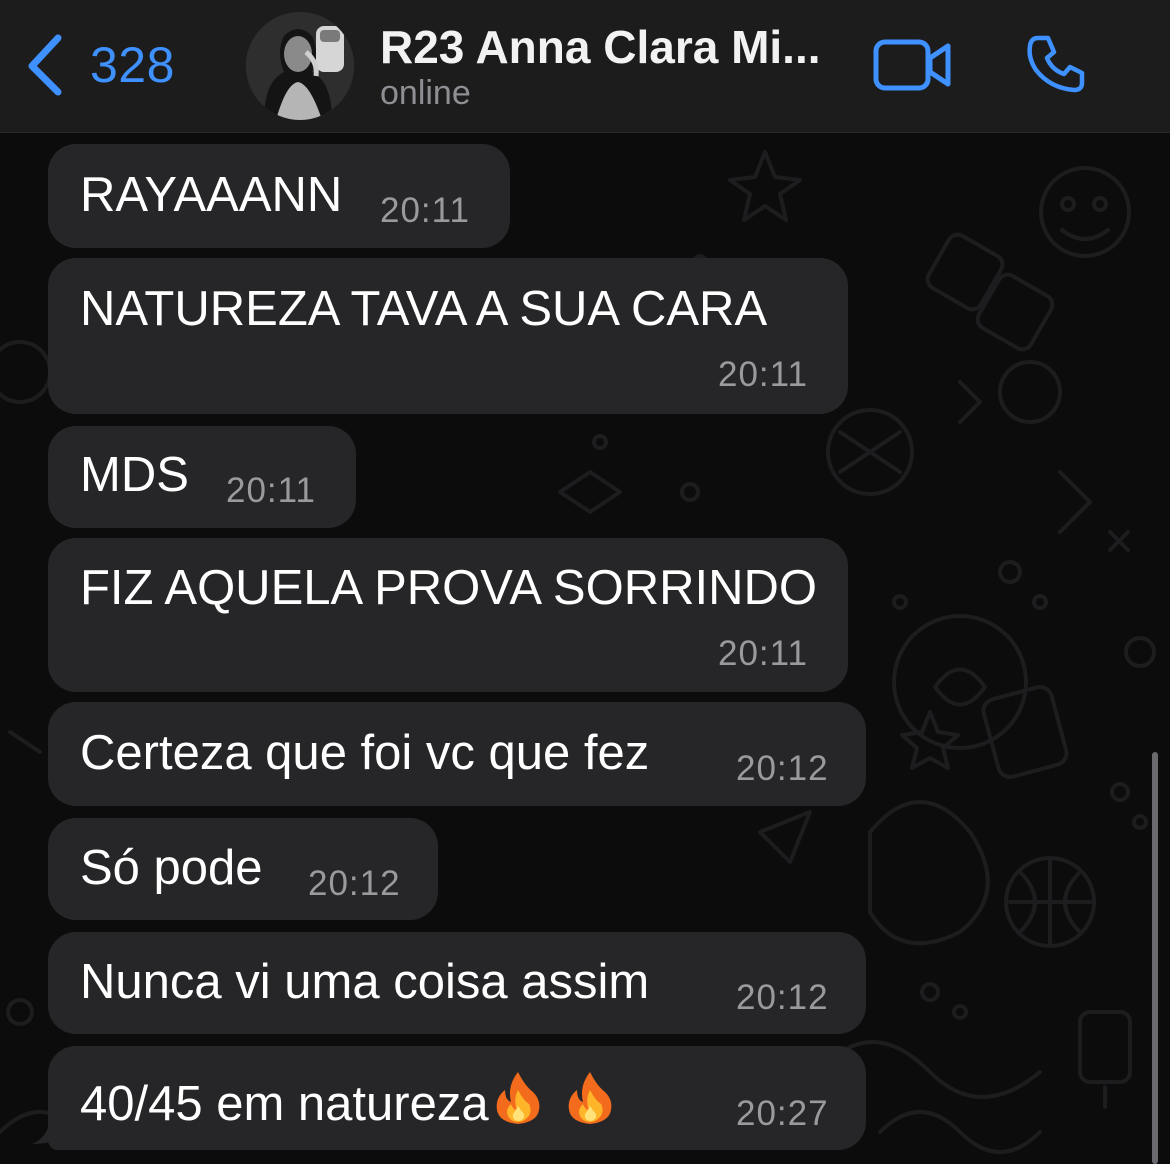 This screenshot has height=1164, width=1170. What do you see at coordinates (913, 65) in the screenshot?
I see `video-call-icon` at bounding box center [913, 65].